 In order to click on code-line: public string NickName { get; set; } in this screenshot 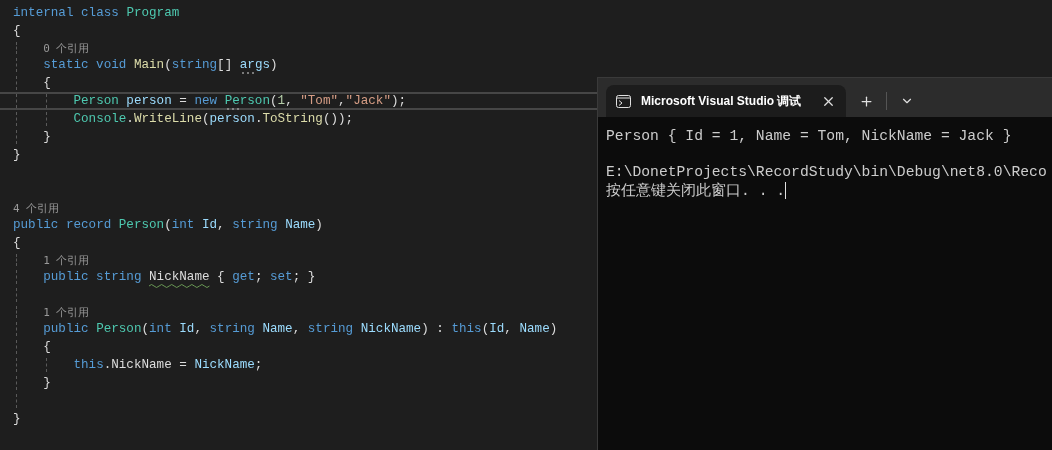, I will do `click(179, 277)`.